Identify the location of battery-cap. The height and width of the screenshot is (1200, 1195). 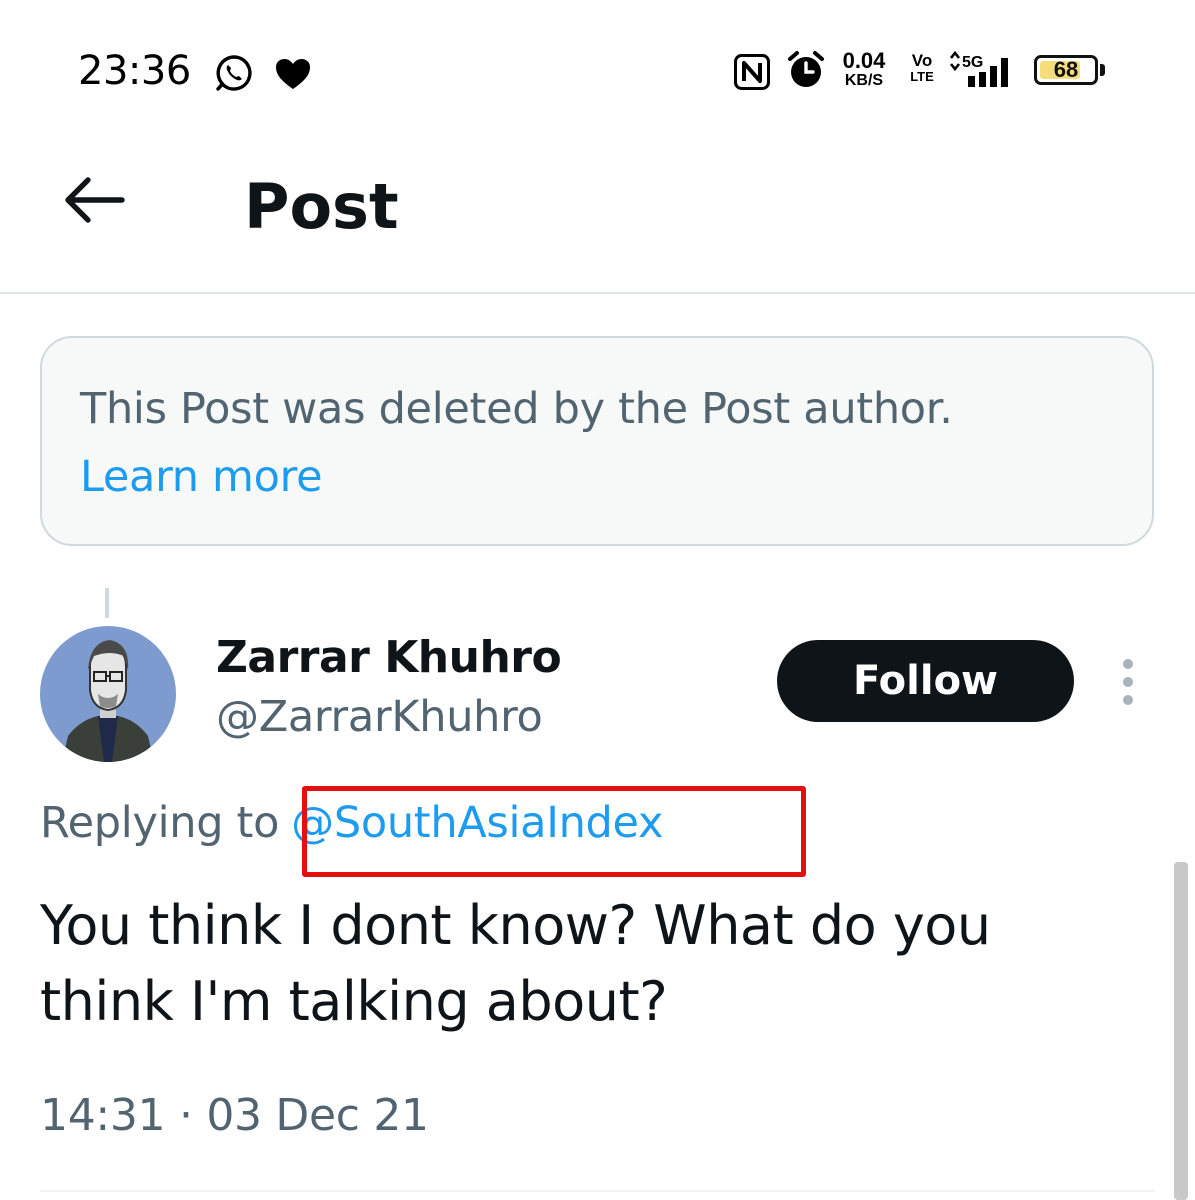
(1102, 70).